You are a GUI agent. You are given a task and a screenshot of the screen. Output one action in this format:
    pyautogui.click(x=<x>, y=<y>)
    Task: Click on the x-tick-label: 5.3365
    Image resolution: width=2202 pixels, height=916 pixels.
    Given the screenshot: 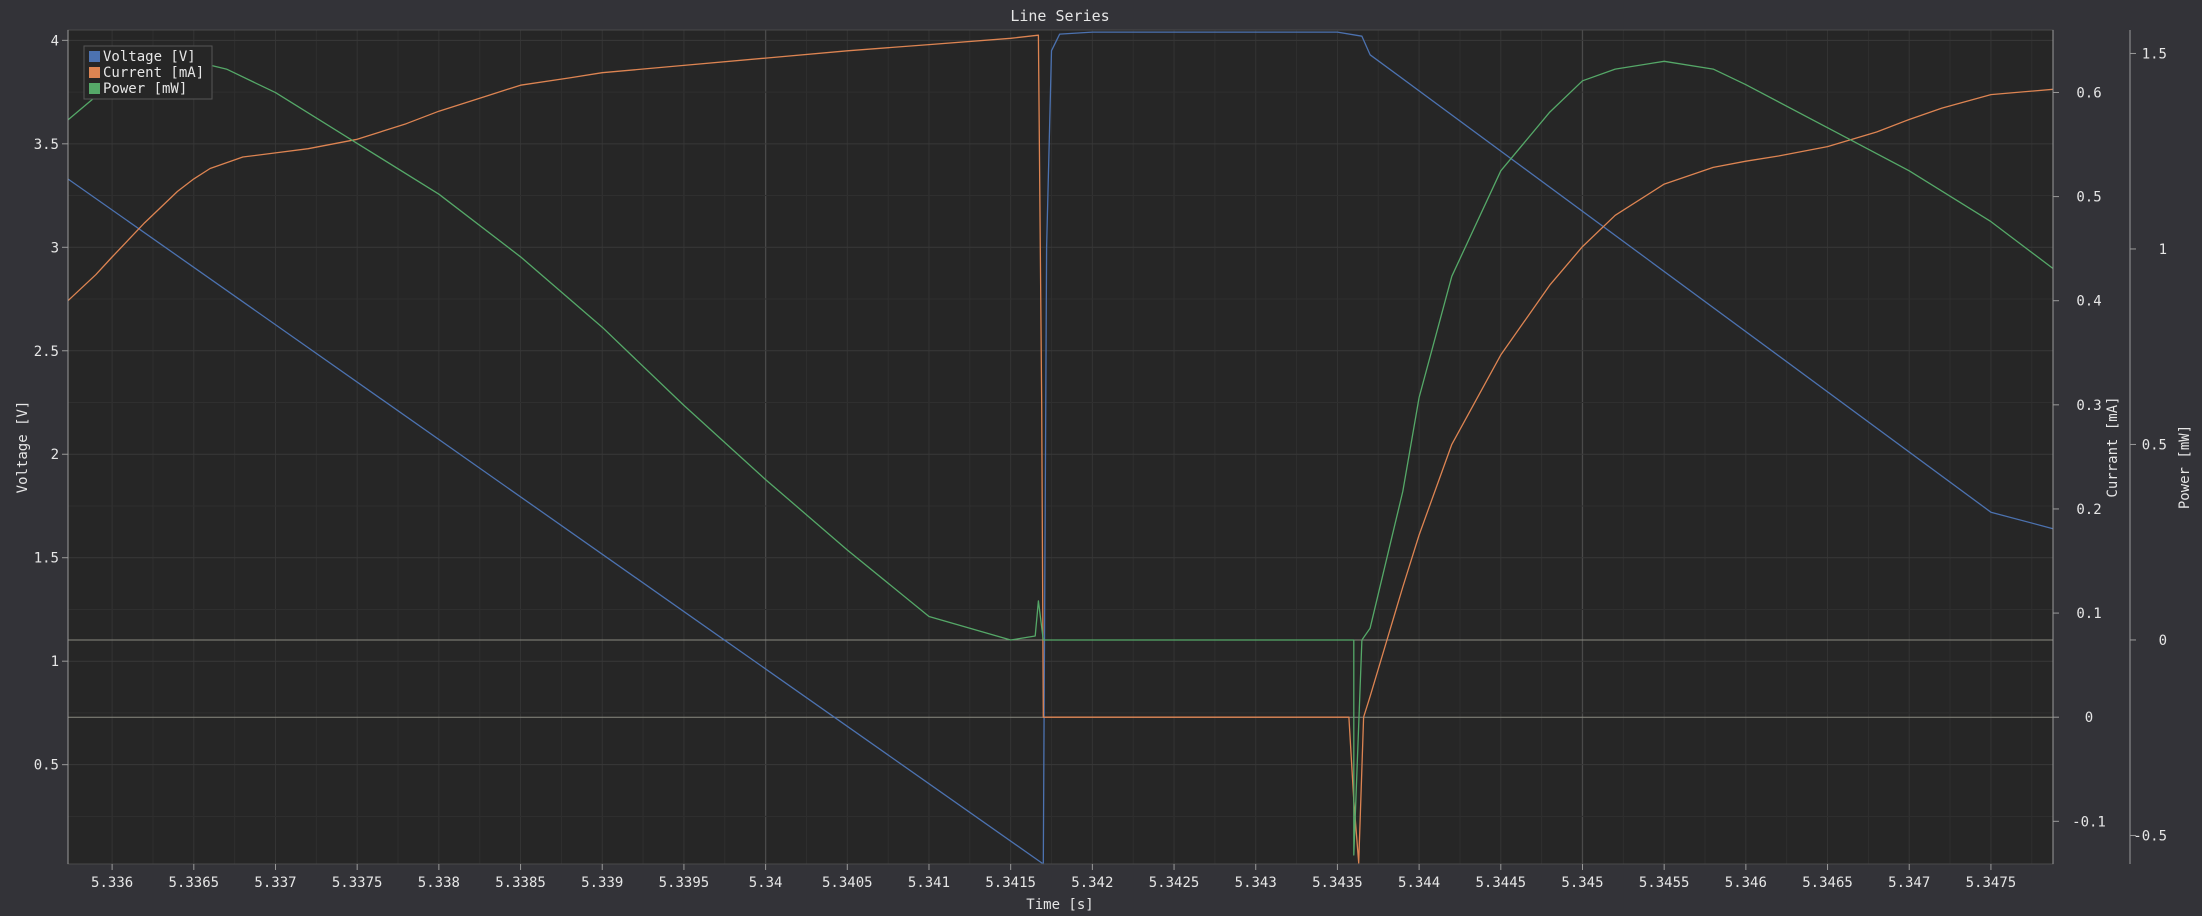 What is the action you would take?
    pyautogui.click(x=194, y=883)
    